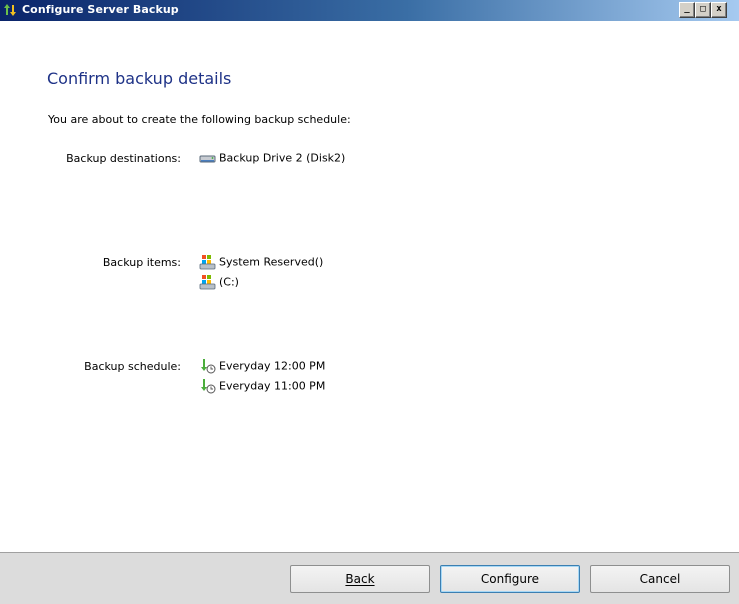 This screenshot has height=604, width=739. What do you see at coordinates (10, 10) in the screenshot?
I see `server-backup-icon` at bounding box center [10, 10].